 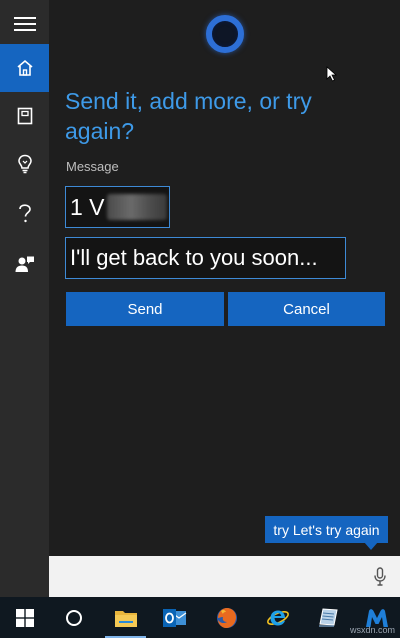 I want to click on outlook-icon, so click(x=174, y=617).